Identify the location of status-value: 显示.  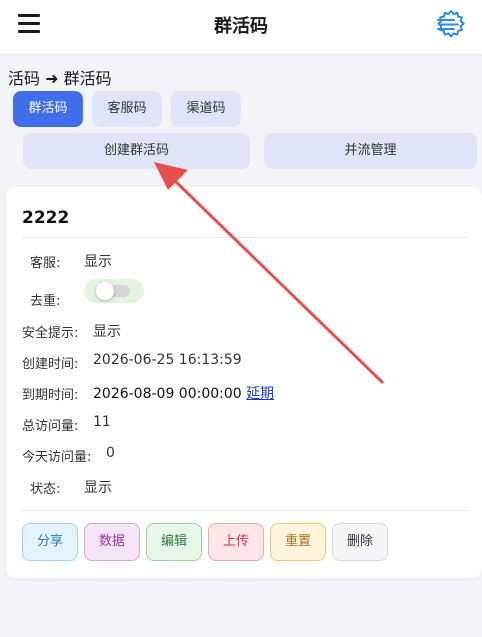
(98, 488).